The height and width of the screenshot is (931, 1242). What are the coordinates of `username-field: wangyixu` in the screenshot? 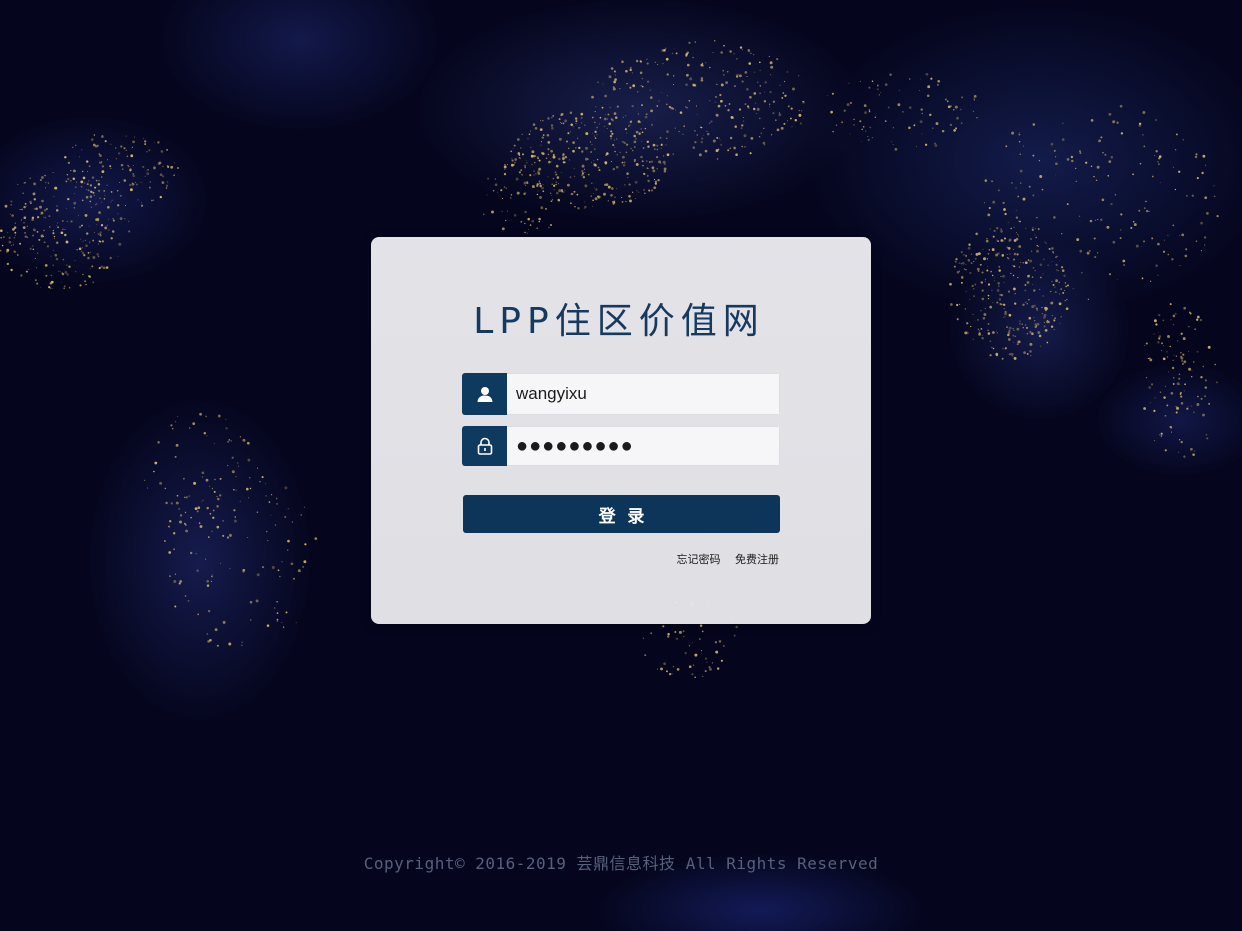 It's located at (621, 394).